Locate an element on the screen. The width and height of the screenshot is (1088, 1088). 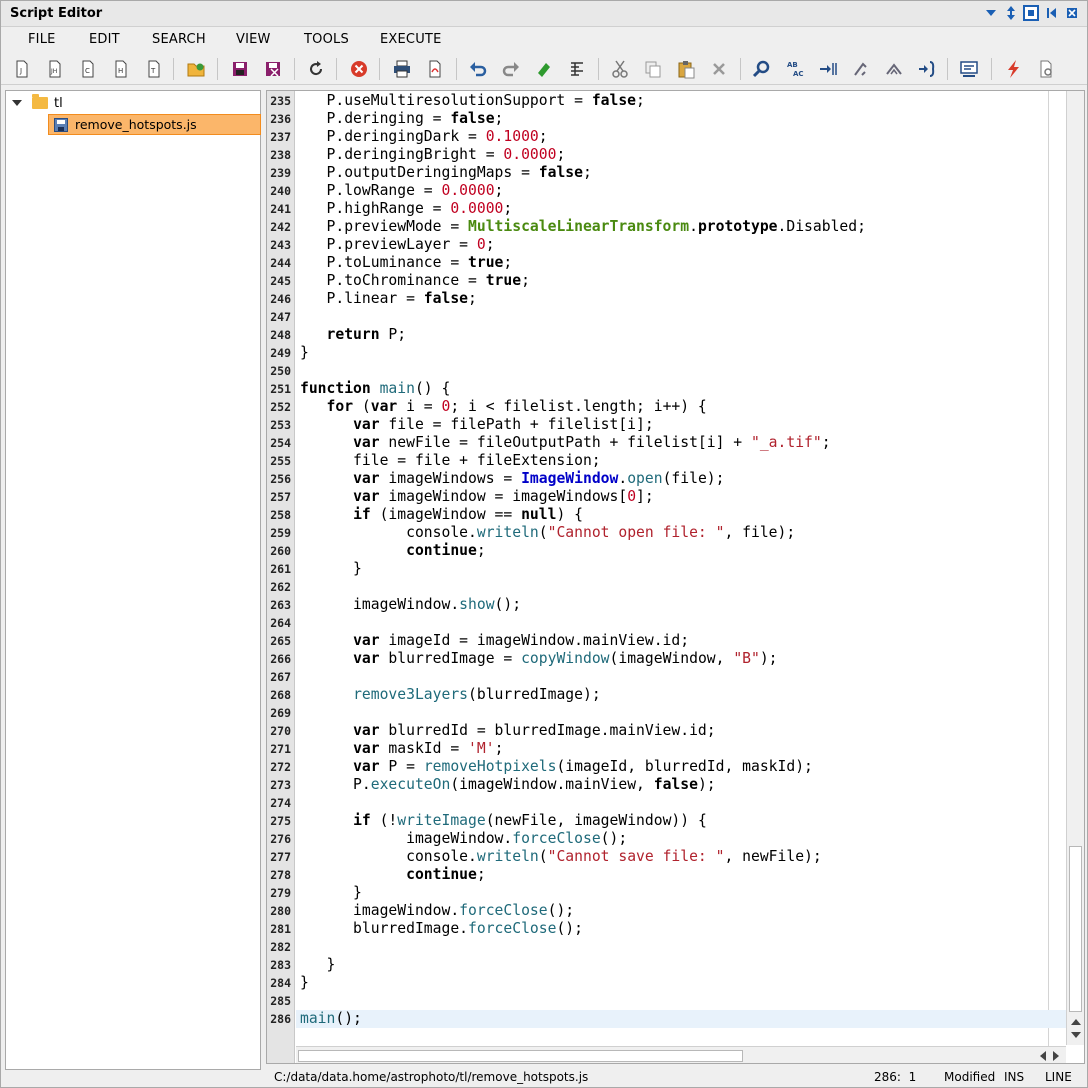
clear-icon is located at coordinates (544, 69).